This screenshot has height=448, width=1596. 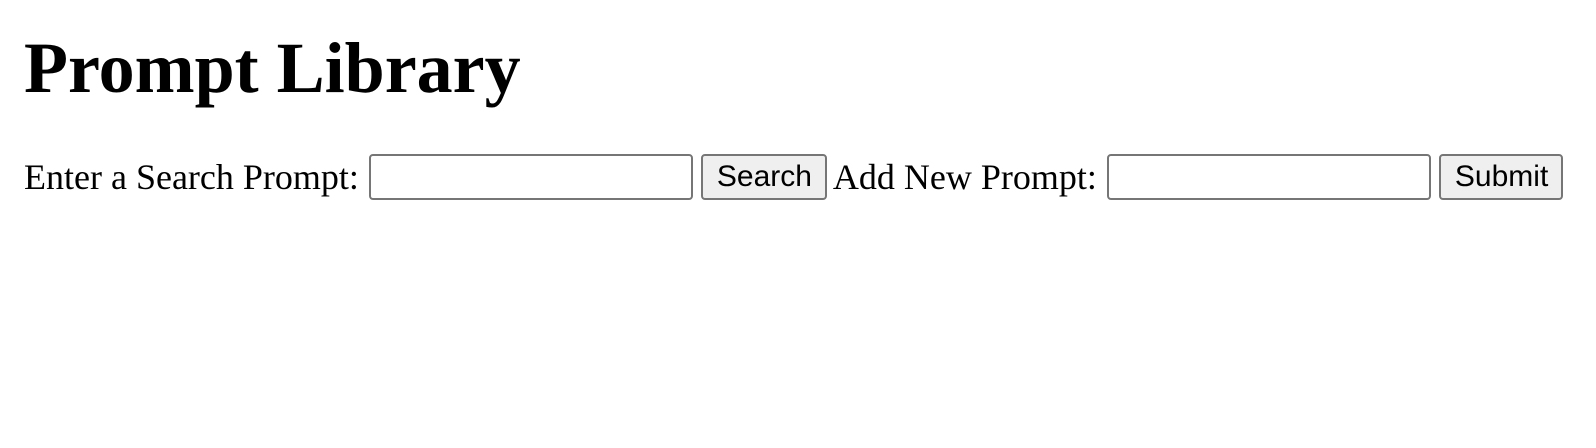 What do you see at coordinates (1500, 177) in the screenshot?
I see `submit-button: Submit` at bounding box center [1500, 177].